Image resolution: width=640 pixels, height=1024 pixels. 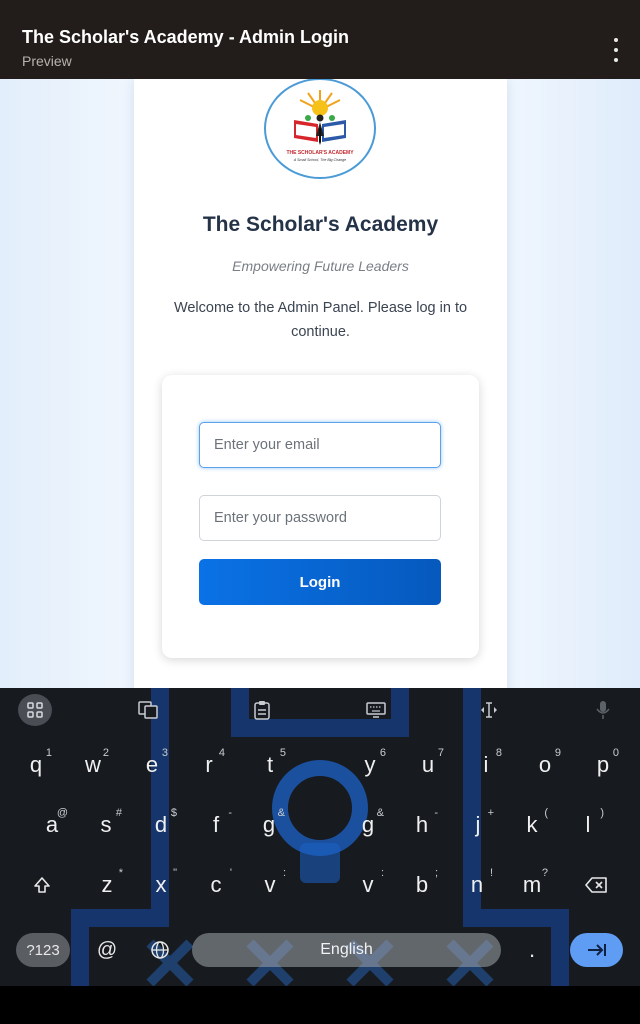 What do you see at coordinates (262, 710) in the screenshot?
I see `clipboard-icon` at bounding box center [262, 710].